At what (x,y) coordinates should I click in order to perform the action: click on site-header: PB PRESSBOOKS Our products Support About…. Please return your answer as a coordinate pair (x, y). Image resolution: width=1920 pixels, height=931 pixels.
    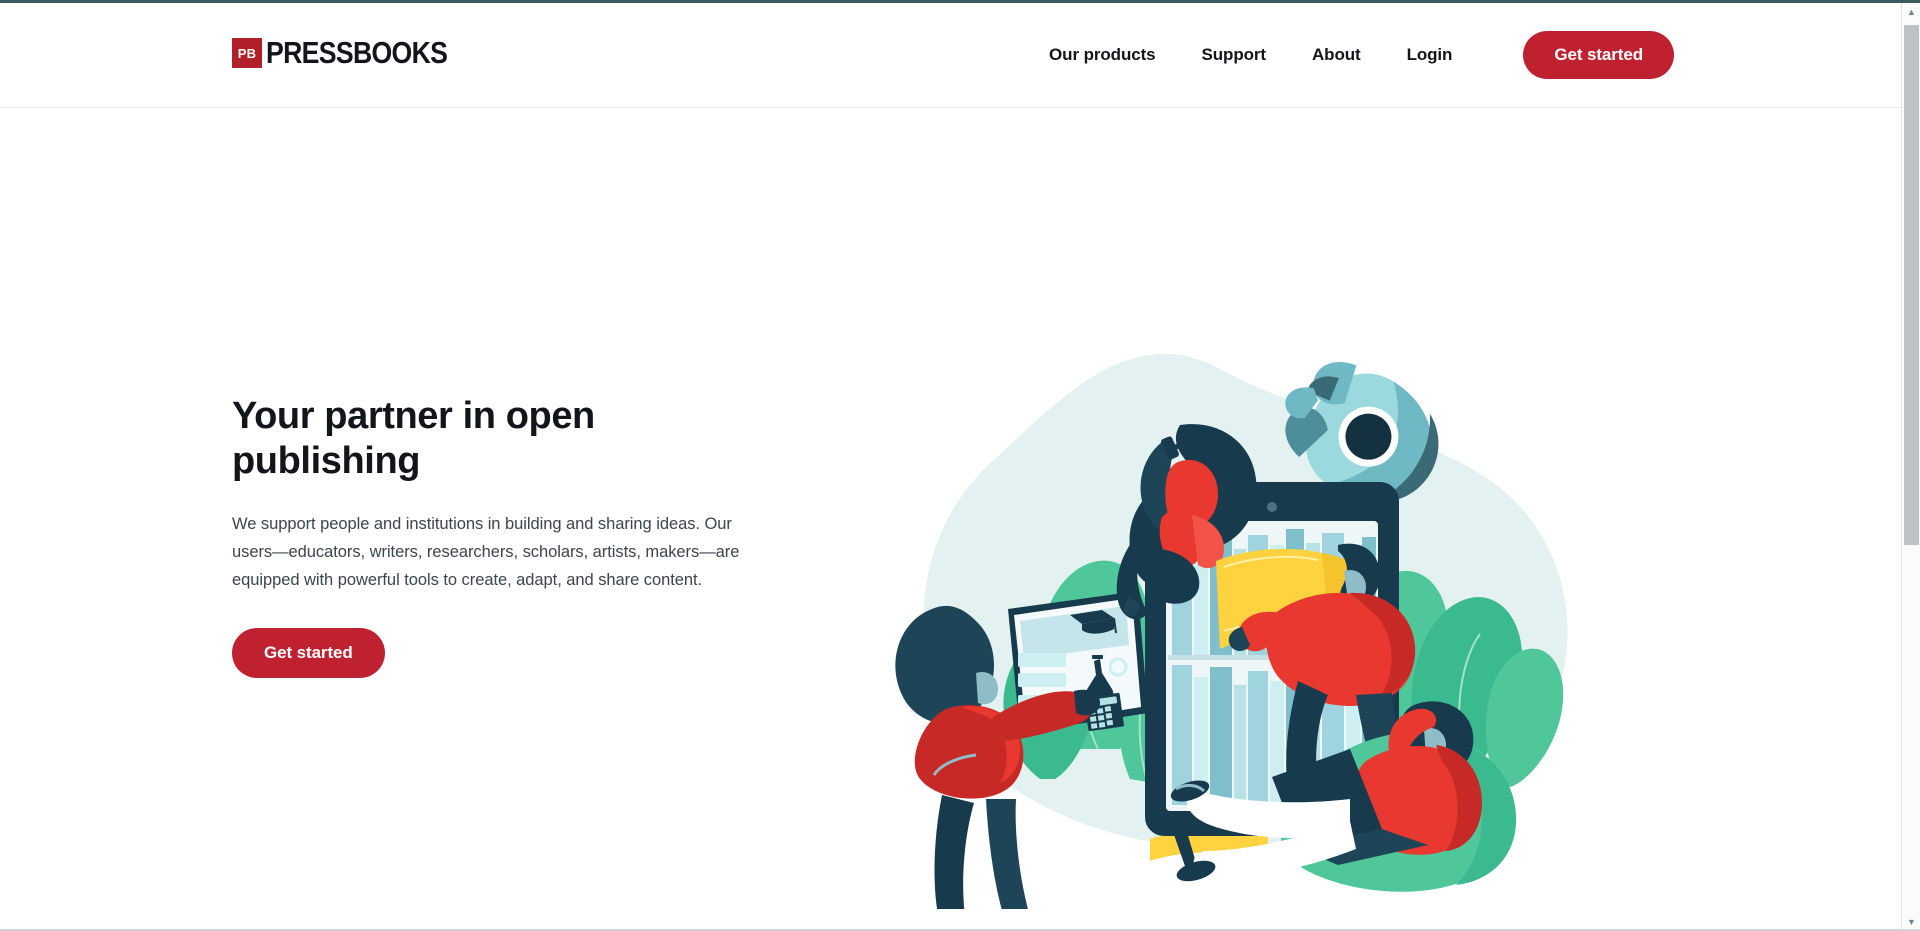
    Looking at the image, I should click on (950, 55).